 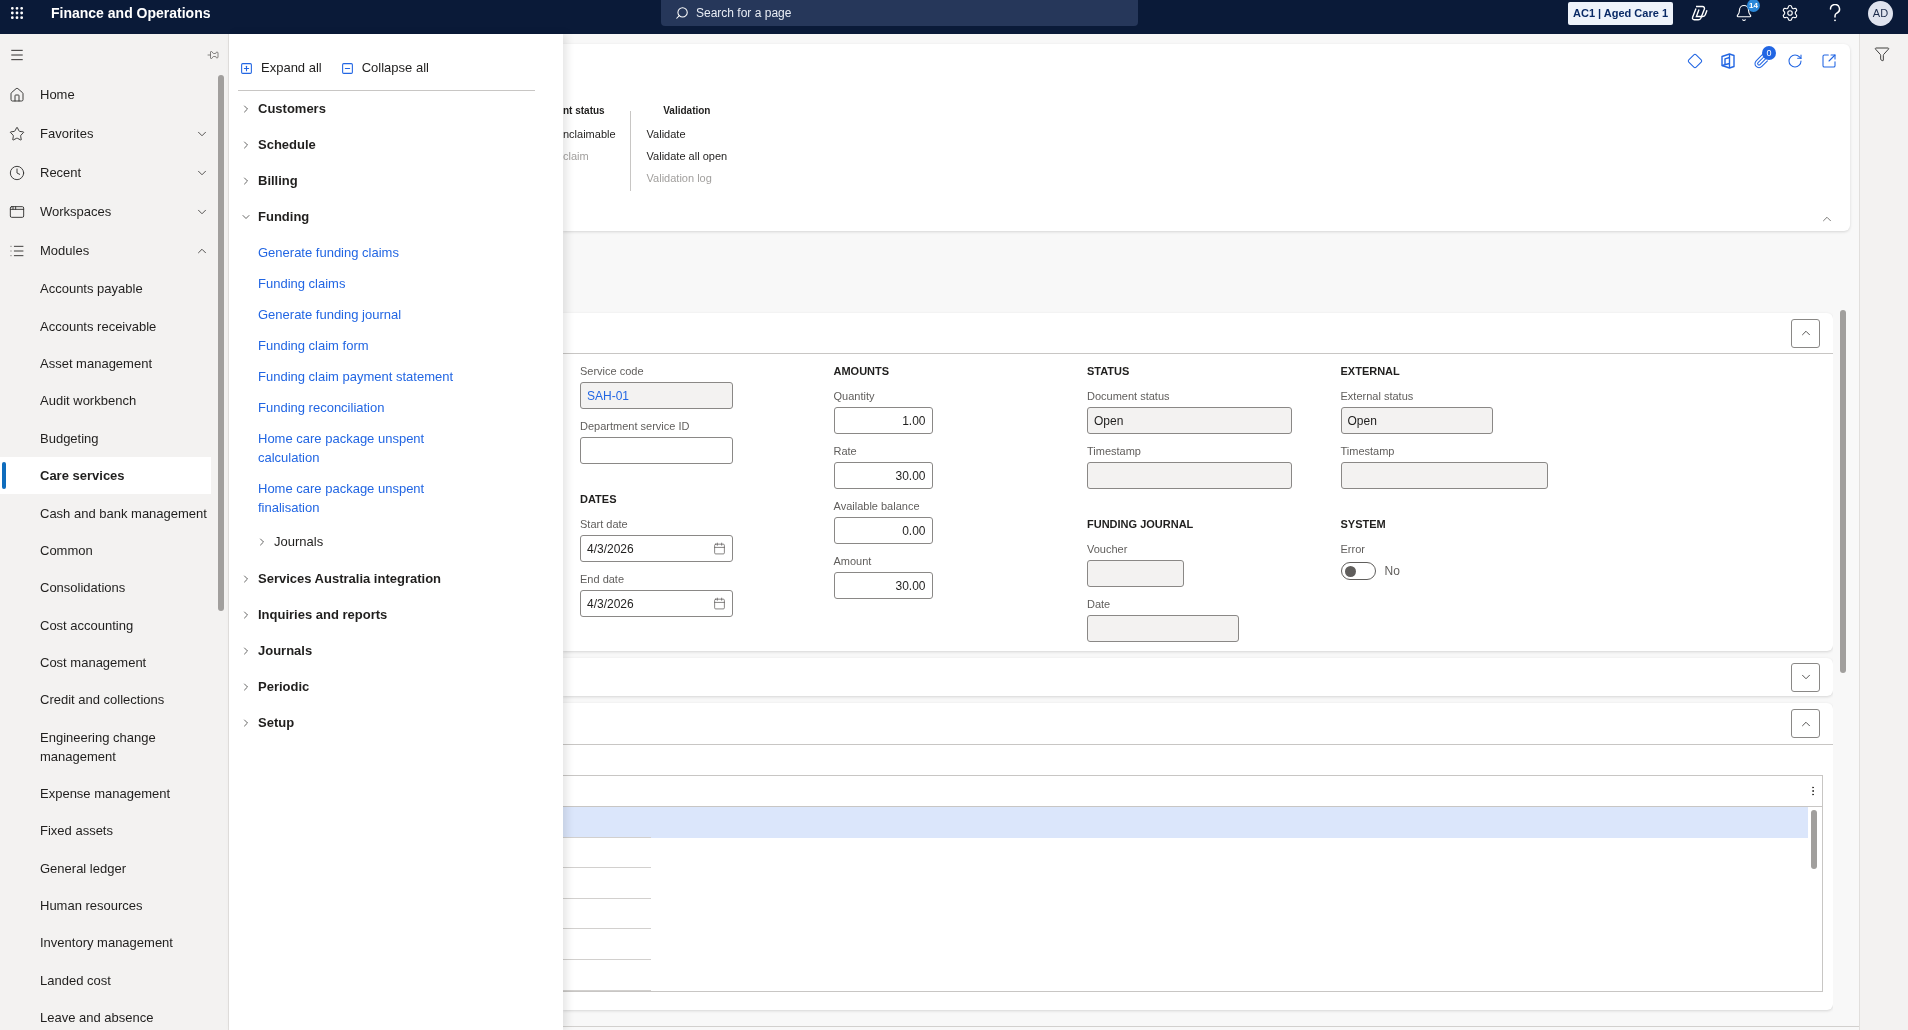 What do you see at coordinates (299, 345) in the screenshot?
I see `menu-link: Funding claim form` at bounding box center [299, 345].